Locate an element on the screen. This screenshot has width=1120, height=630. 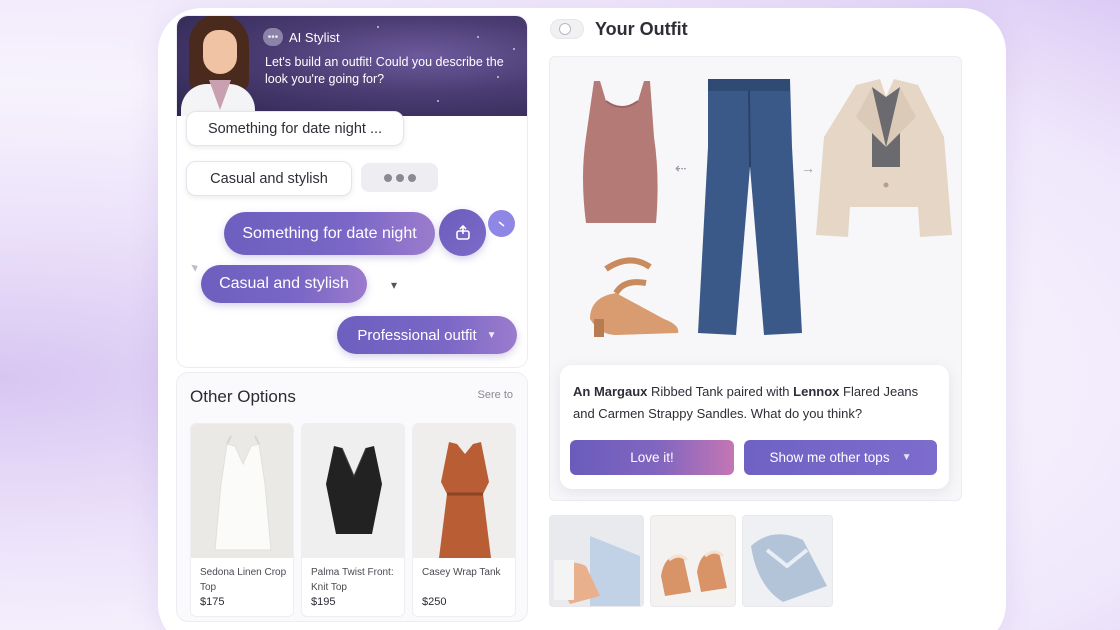
outfit-toggle is located at coordinates (567, 29).